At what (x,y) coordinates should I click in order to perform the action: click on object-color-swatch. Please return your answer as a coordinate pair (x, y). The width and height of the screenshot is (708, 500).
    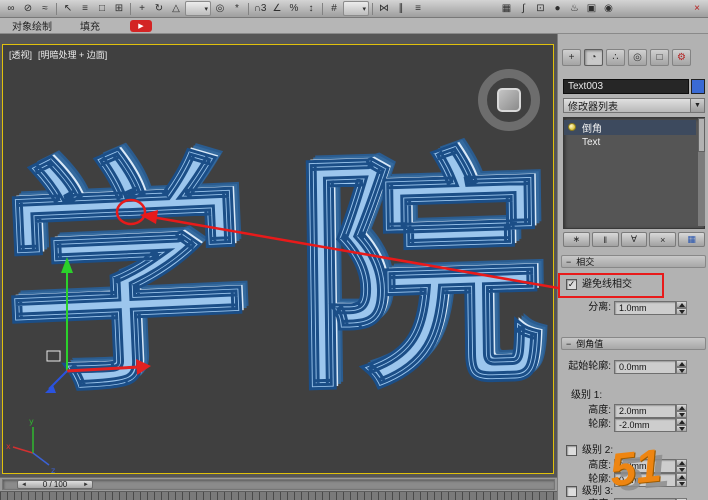
    Looking at the image, I should click on (698, 86).